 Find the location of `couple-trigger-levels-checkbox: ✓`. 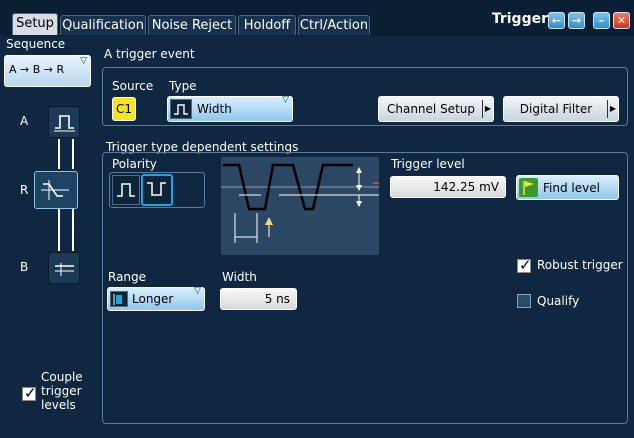

couple-trigger-levels-checkbox: ✓ is located at coordinates (29, 393).